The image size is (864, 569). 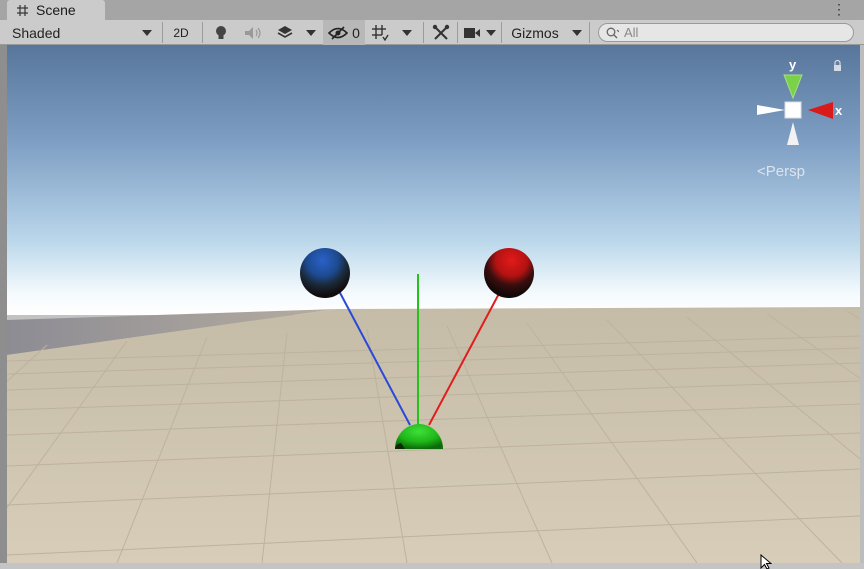 I want to click on camera-dropdown, so click(x=491, y=32).